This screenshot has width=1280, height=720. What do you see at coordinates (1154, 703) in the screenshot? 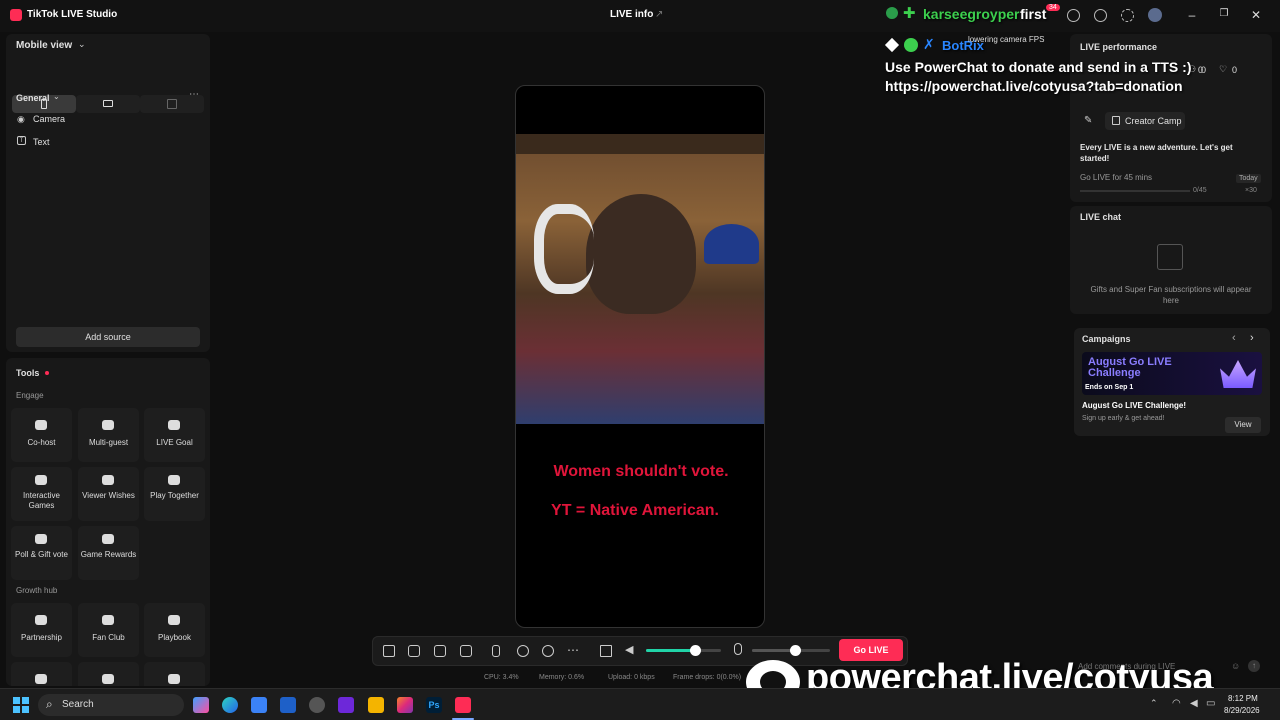
I see `chevron-up-icon: ⌃` at bounding box center [1154, 703].